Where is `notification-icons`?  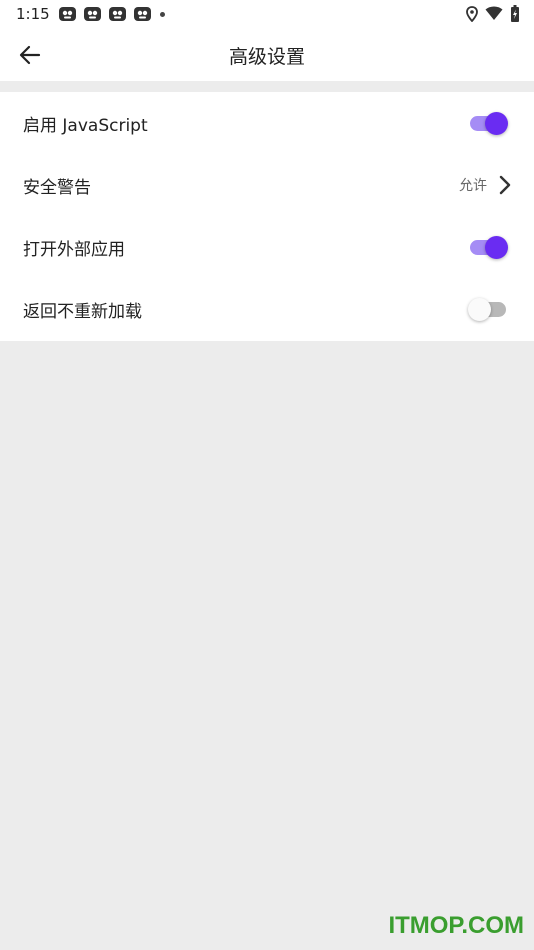
notification-icons is located at coordinates (111, 14).